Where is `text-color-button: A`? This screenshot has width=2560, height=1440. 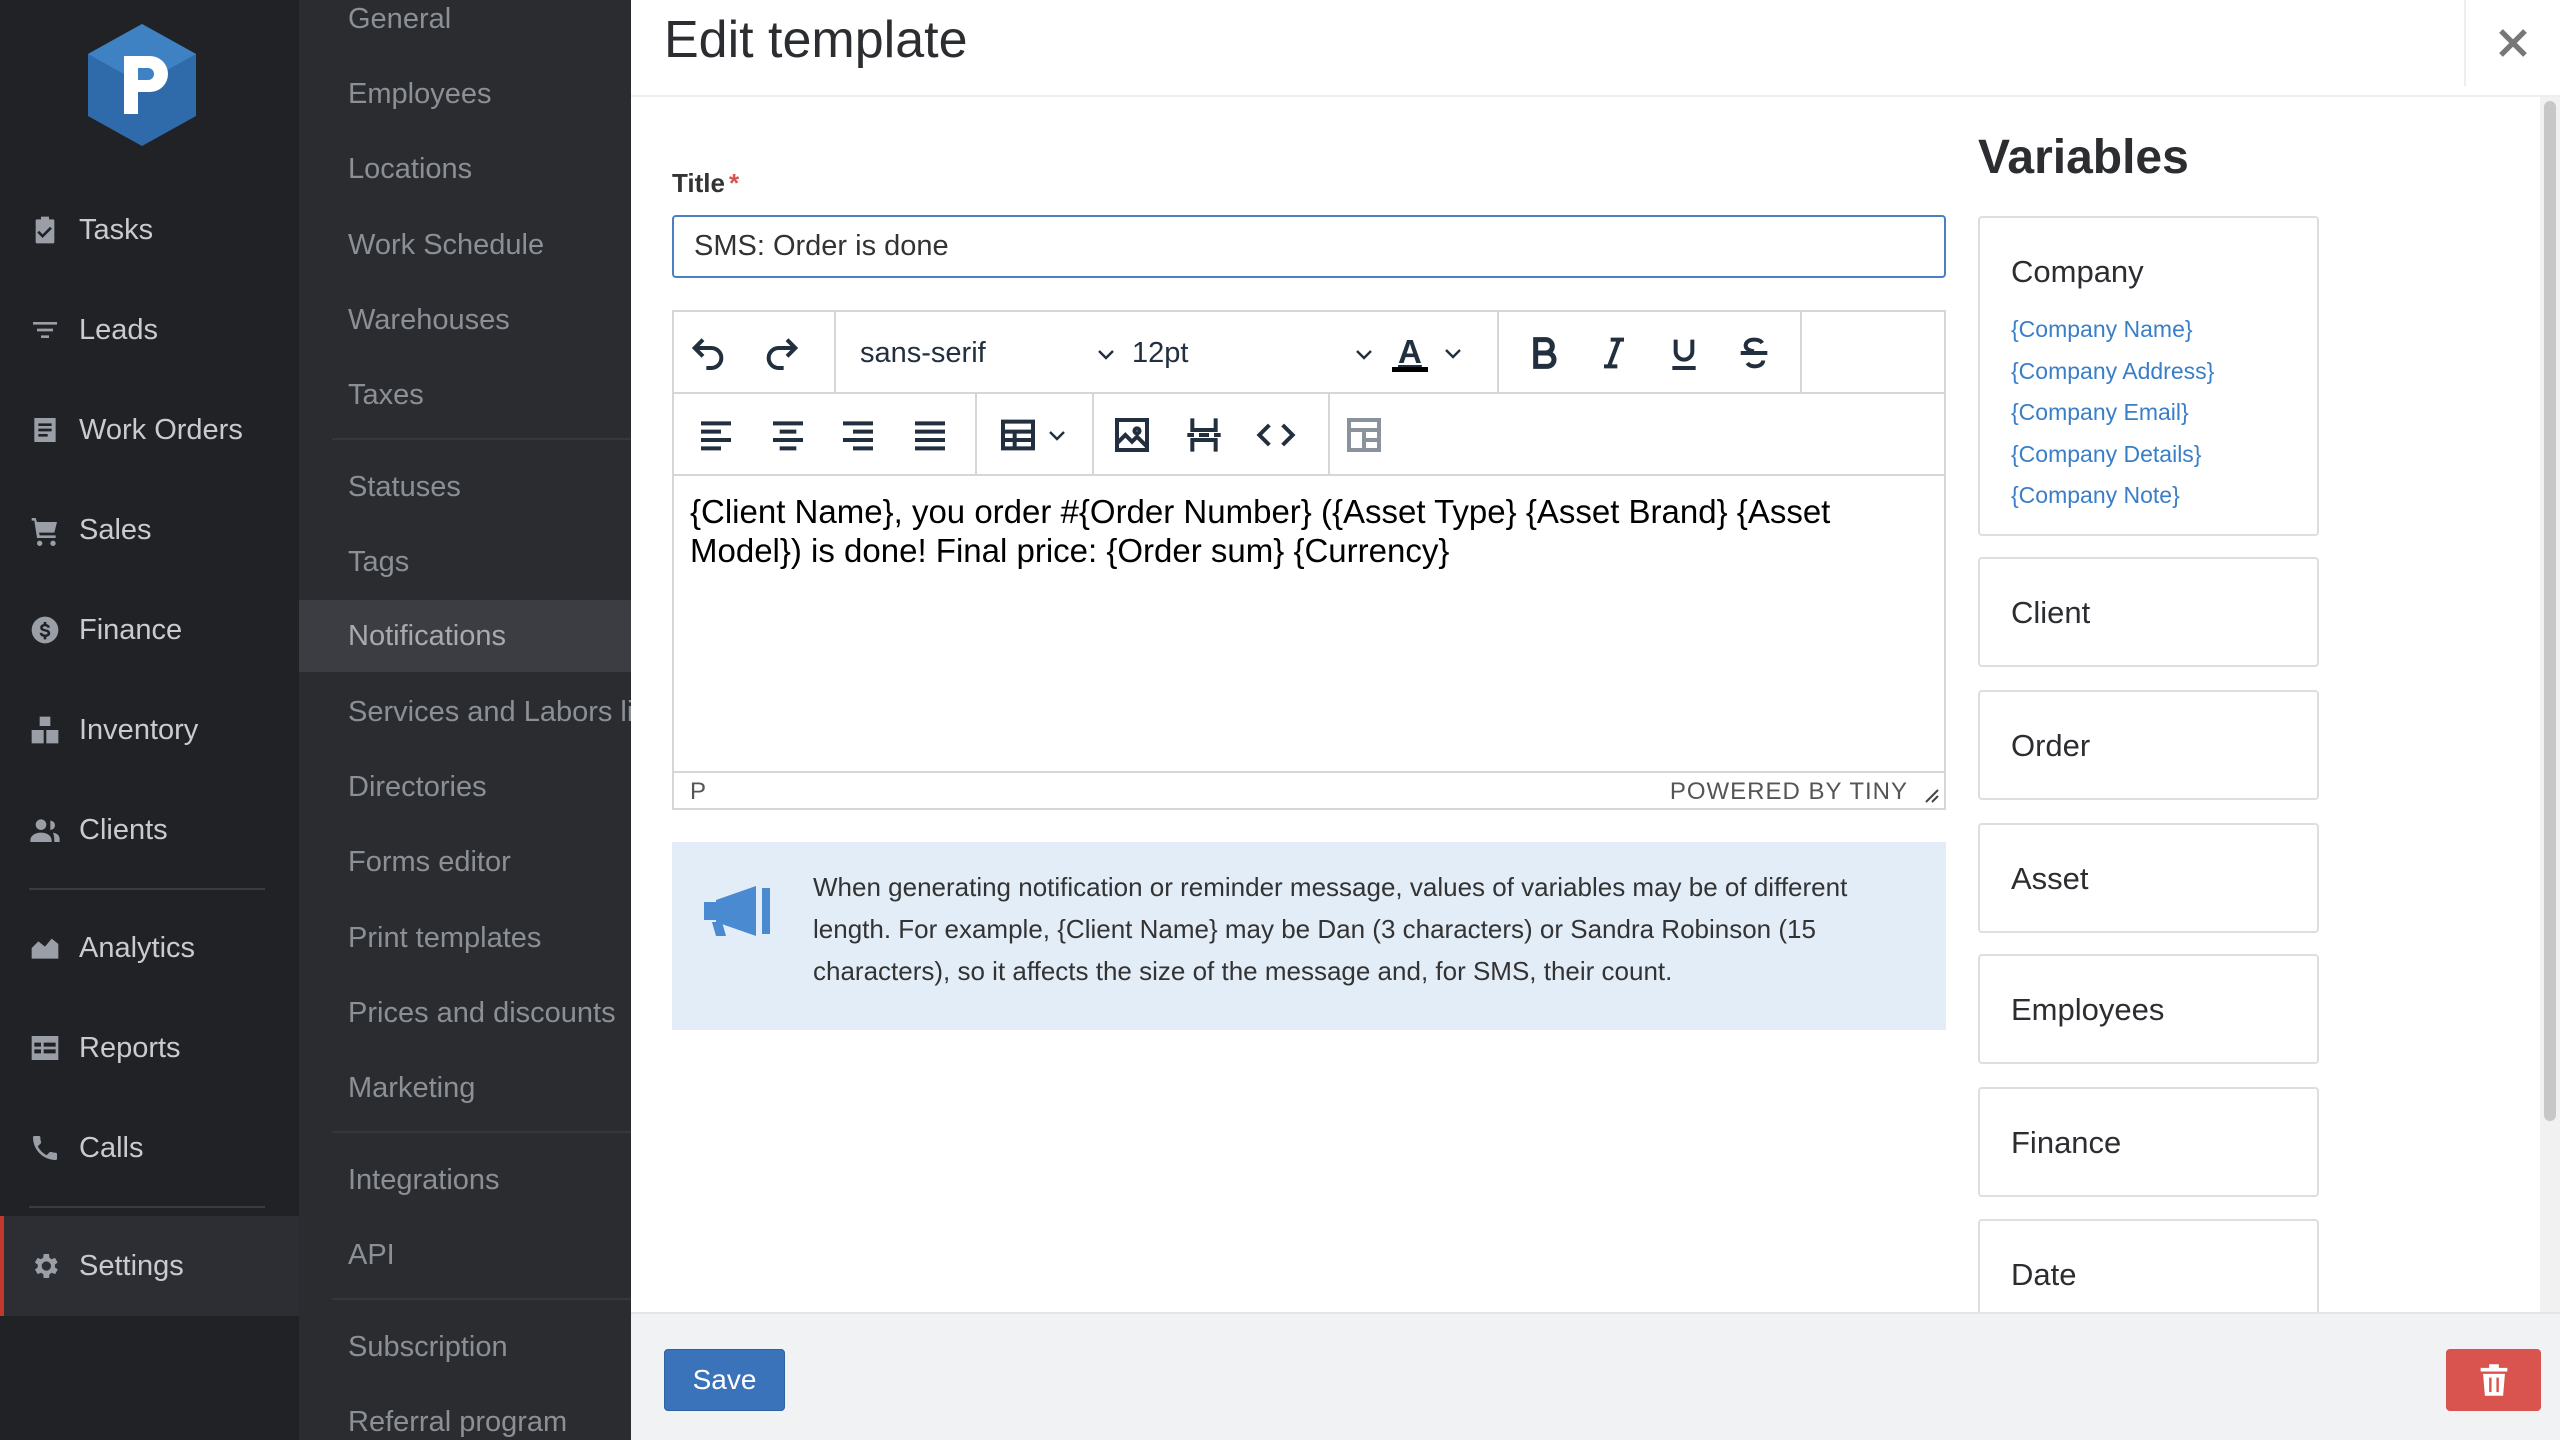
text-color-button: A is located at coordinates (1410, 353).